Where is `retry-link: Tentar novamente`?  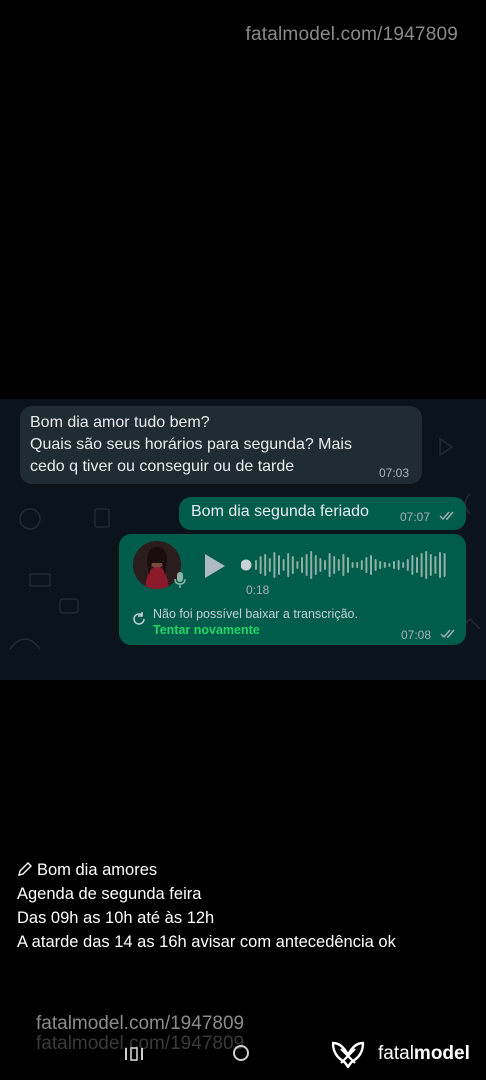
retry-link: Tentar novamente is located at coordinates (206, 630).